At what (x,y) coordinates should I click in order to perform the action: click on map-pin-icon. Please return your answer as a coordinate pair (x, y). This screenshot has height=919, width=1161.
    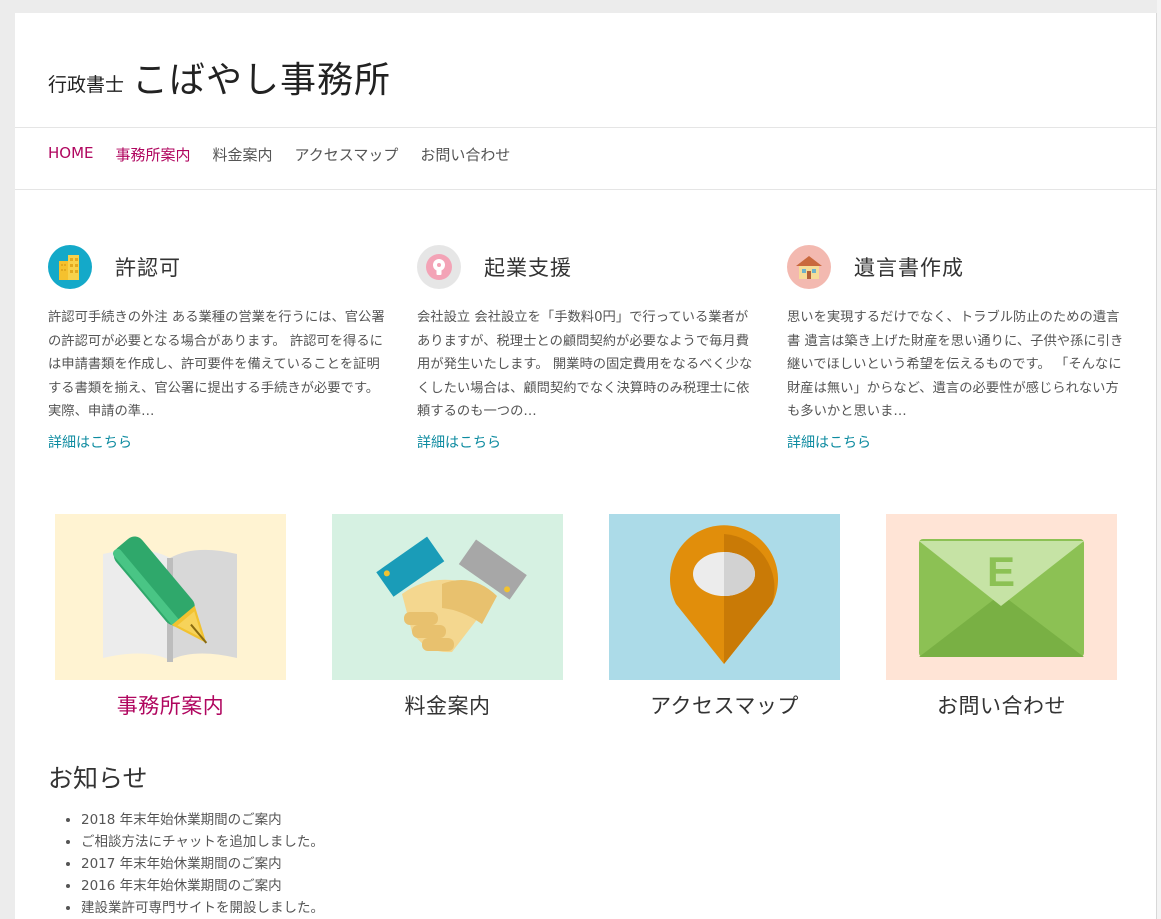
    Looking at the image, I should click on (724, 597).